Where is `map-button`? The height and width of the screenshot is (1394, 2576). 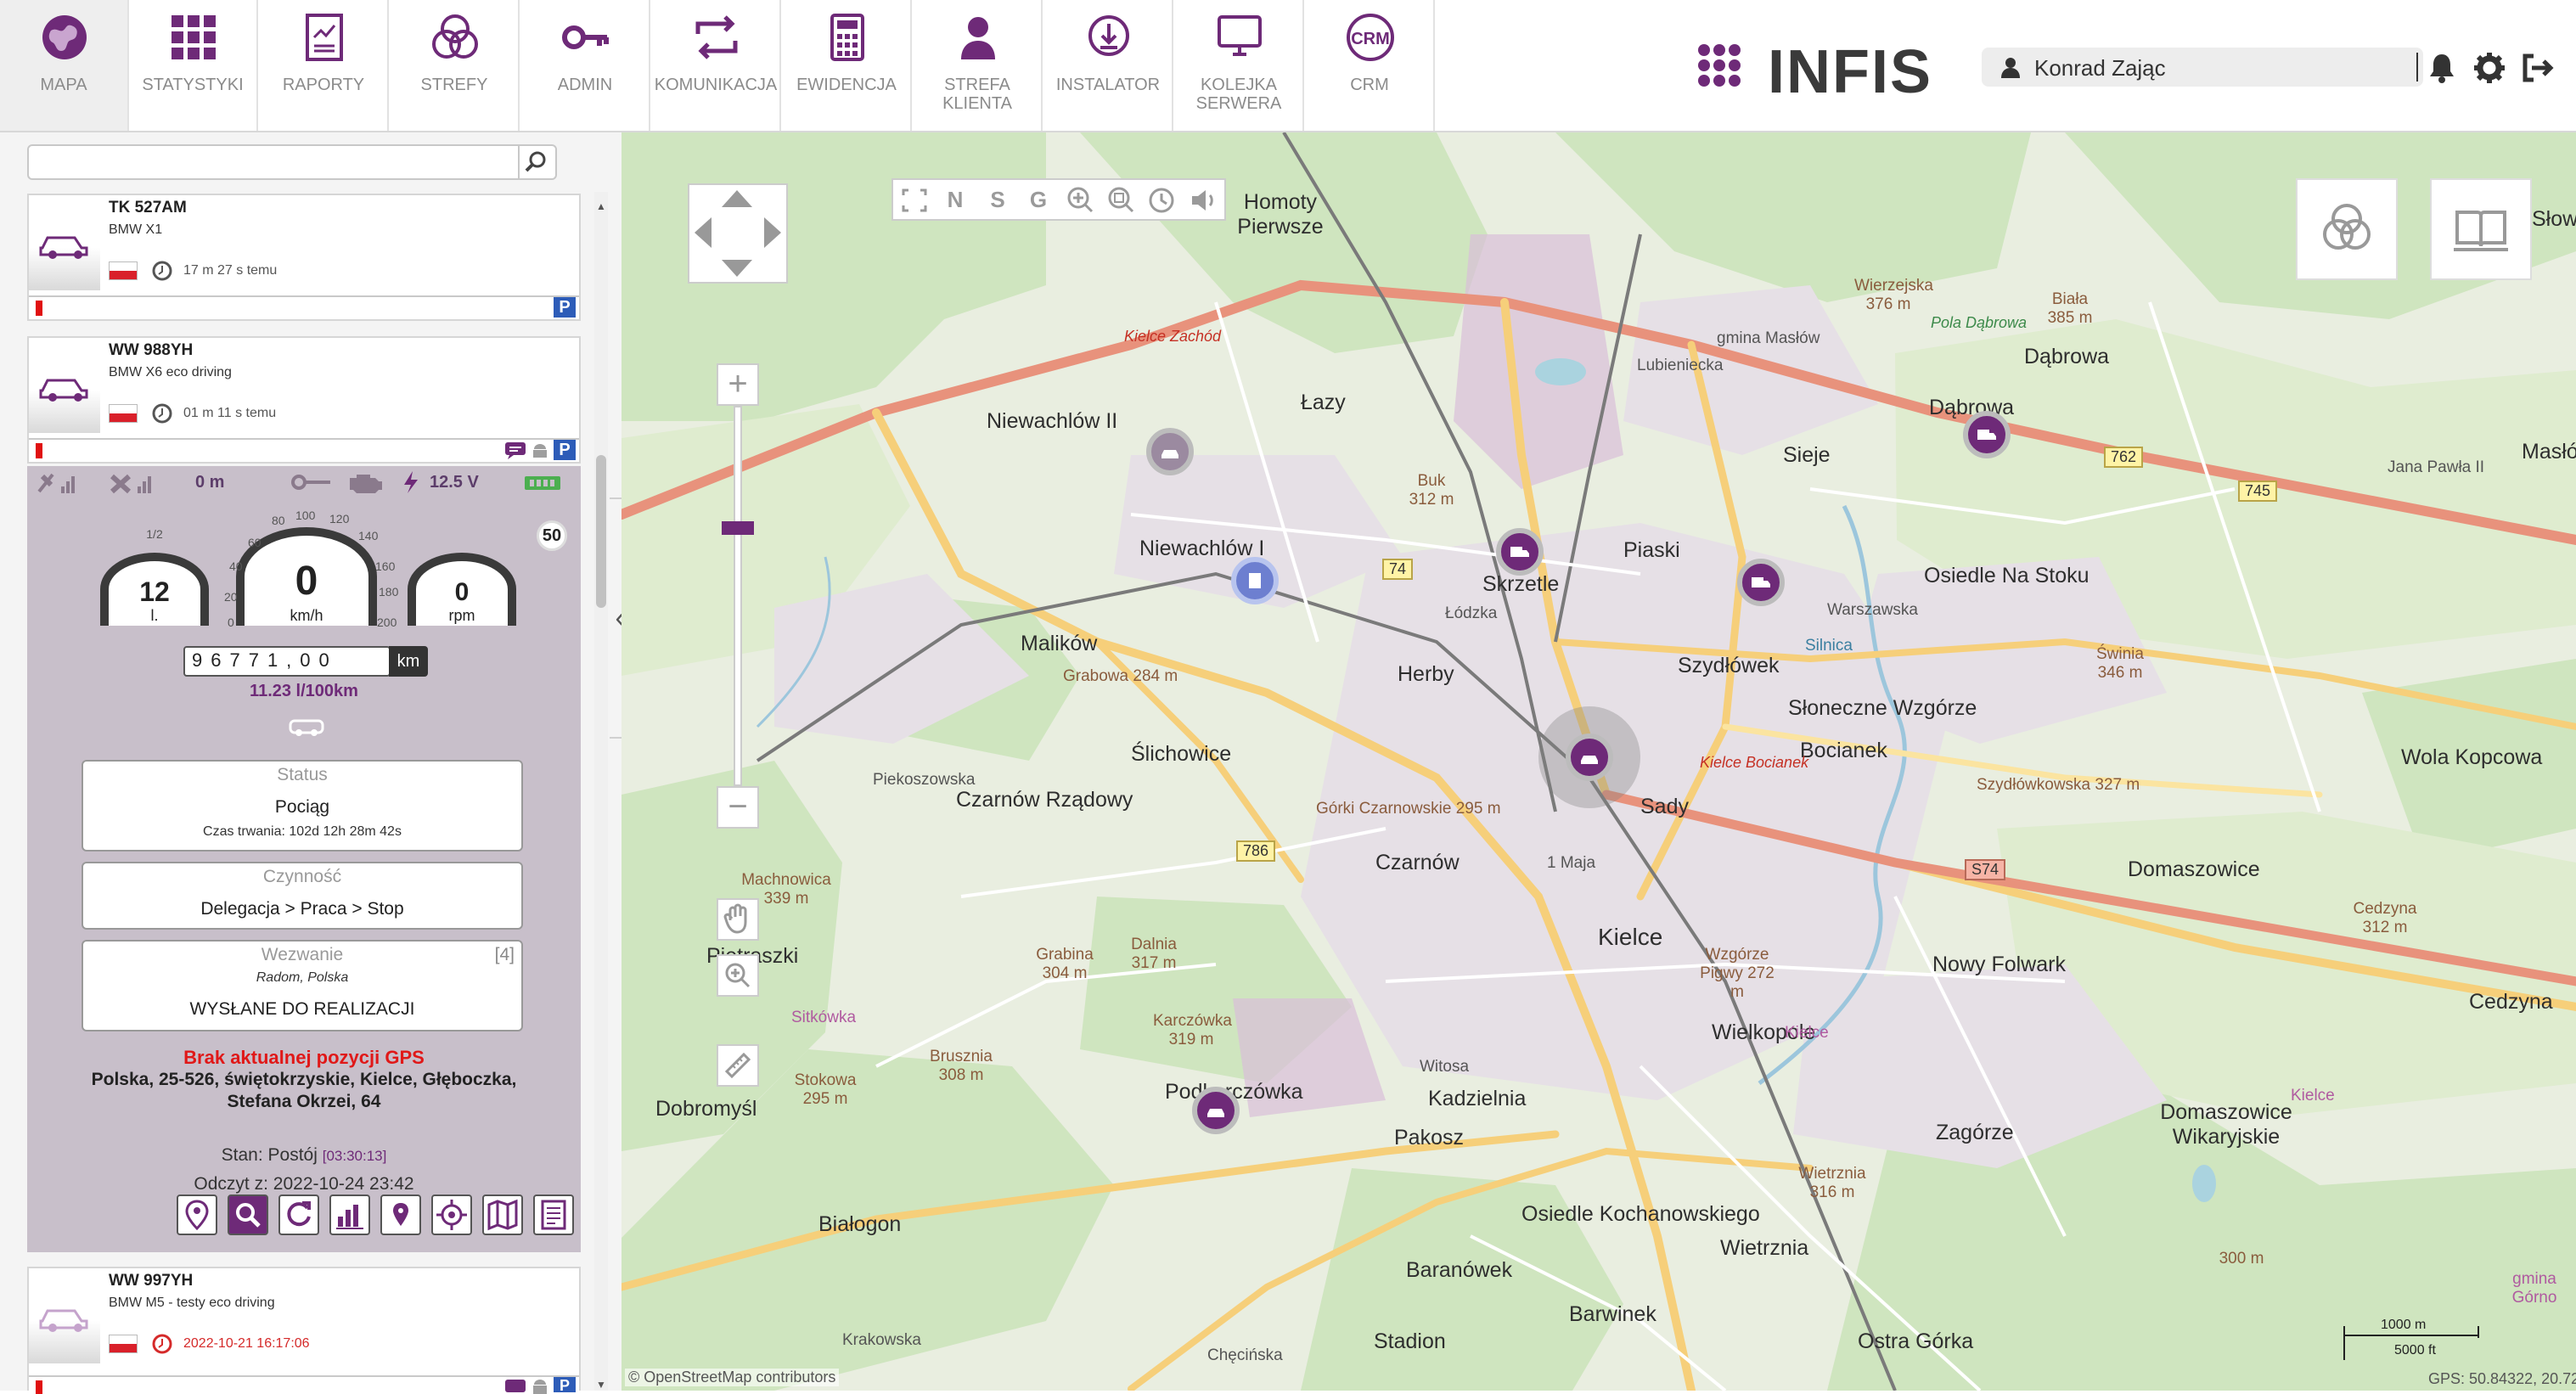 map-button is located at coordinates (502, 1215).